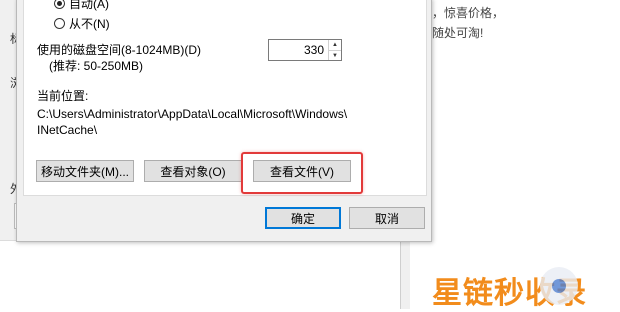 Image resolution: width=620 pixels, height=312 pixels. What do you see at coordinates (302, 173) in the screenshot?
I see `highlight-box` at bounding box center [302, 173].